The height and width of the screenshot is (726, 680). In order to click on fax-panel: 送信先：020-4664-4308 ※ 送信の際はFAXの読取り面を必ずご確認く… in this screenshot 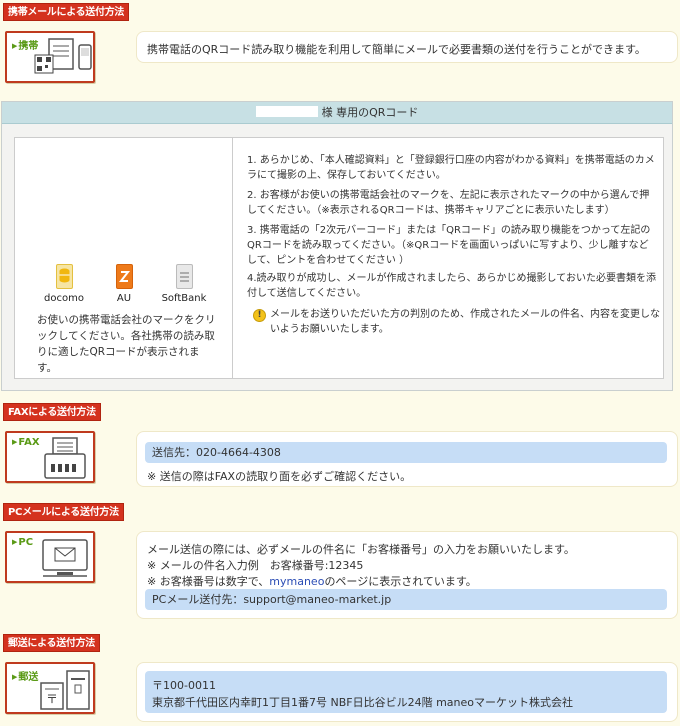, I will do `click(407, 459)`.